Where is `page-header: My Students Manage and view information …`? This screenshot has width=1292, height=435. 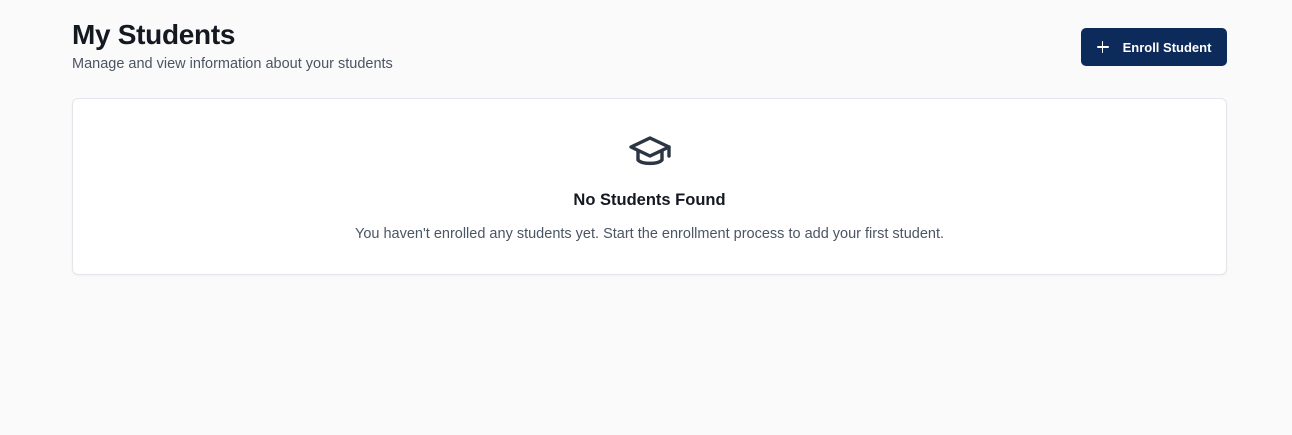
page-header: My Students Manage and view information … is located at coordinates (649, 48).